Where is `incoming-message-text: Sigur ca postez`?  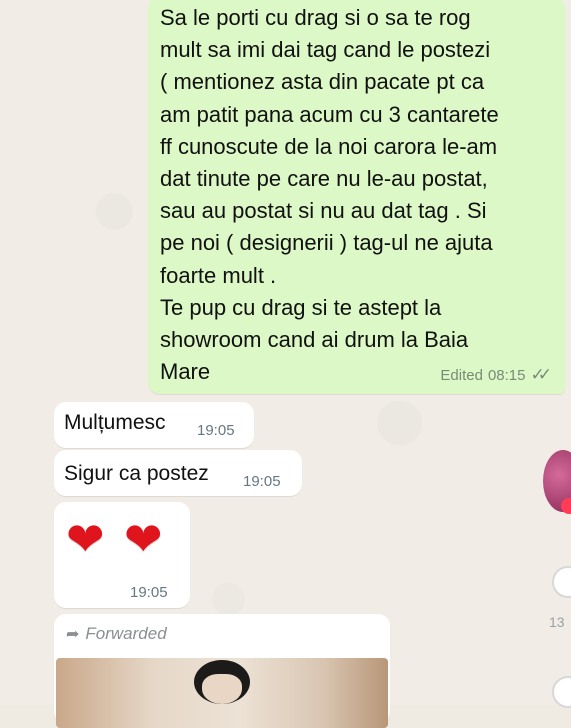 incoming-message-text: Sigur ca postez is located at coordinates (136, 473).